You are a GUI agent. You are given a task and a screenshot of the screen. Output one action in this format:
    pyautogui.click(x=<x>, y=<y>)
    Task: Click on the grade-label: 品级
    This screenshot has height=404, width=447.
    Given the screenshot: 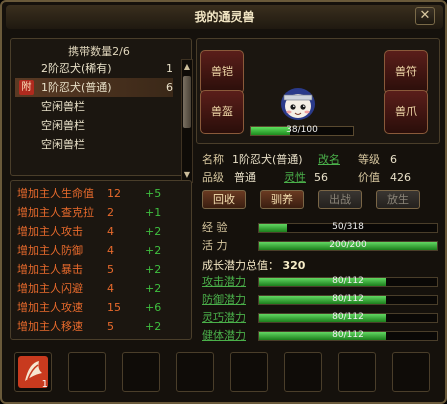 What is the action you would take?
    pyautogui.click(x=213, y=178)
    